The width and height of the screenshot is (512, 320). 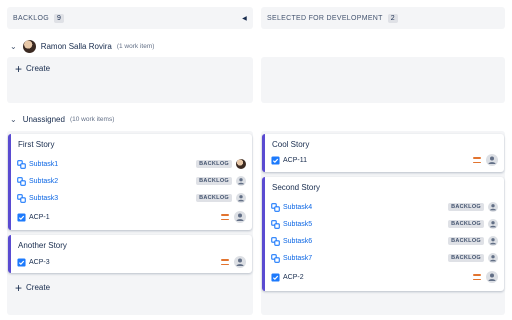 What do you see at coordinates (130, 18) in the screenshot?
I see `column-header-backlog: BACKLOG 9 ◀` at bounding box center [130, 18].